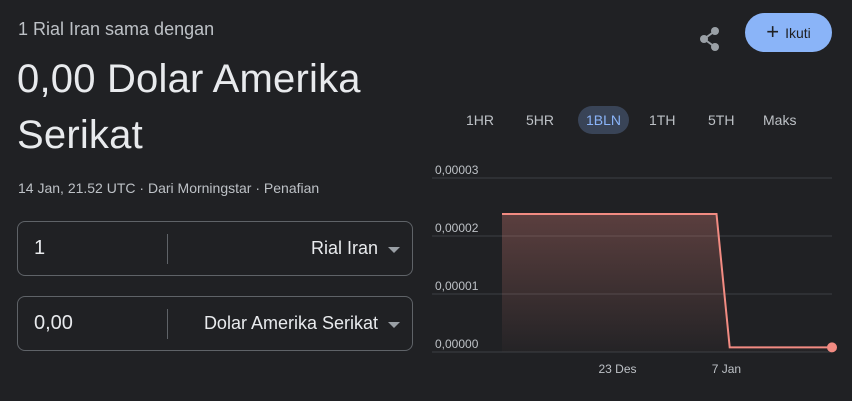 The image size is (852, 401). I want to click on tab-5hr: 5HR, so click(540, 120).